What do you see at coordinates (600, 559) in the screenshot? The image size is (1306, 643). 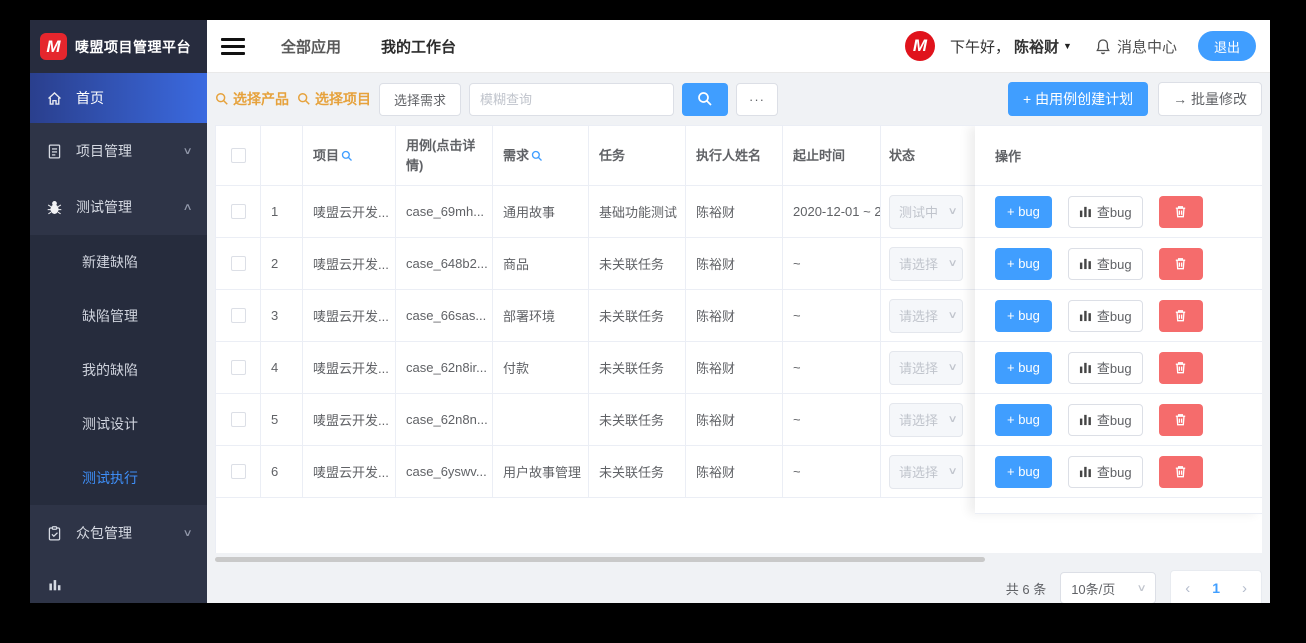 I see `horizontal-scrollbar` at bounding box center [600, 559].